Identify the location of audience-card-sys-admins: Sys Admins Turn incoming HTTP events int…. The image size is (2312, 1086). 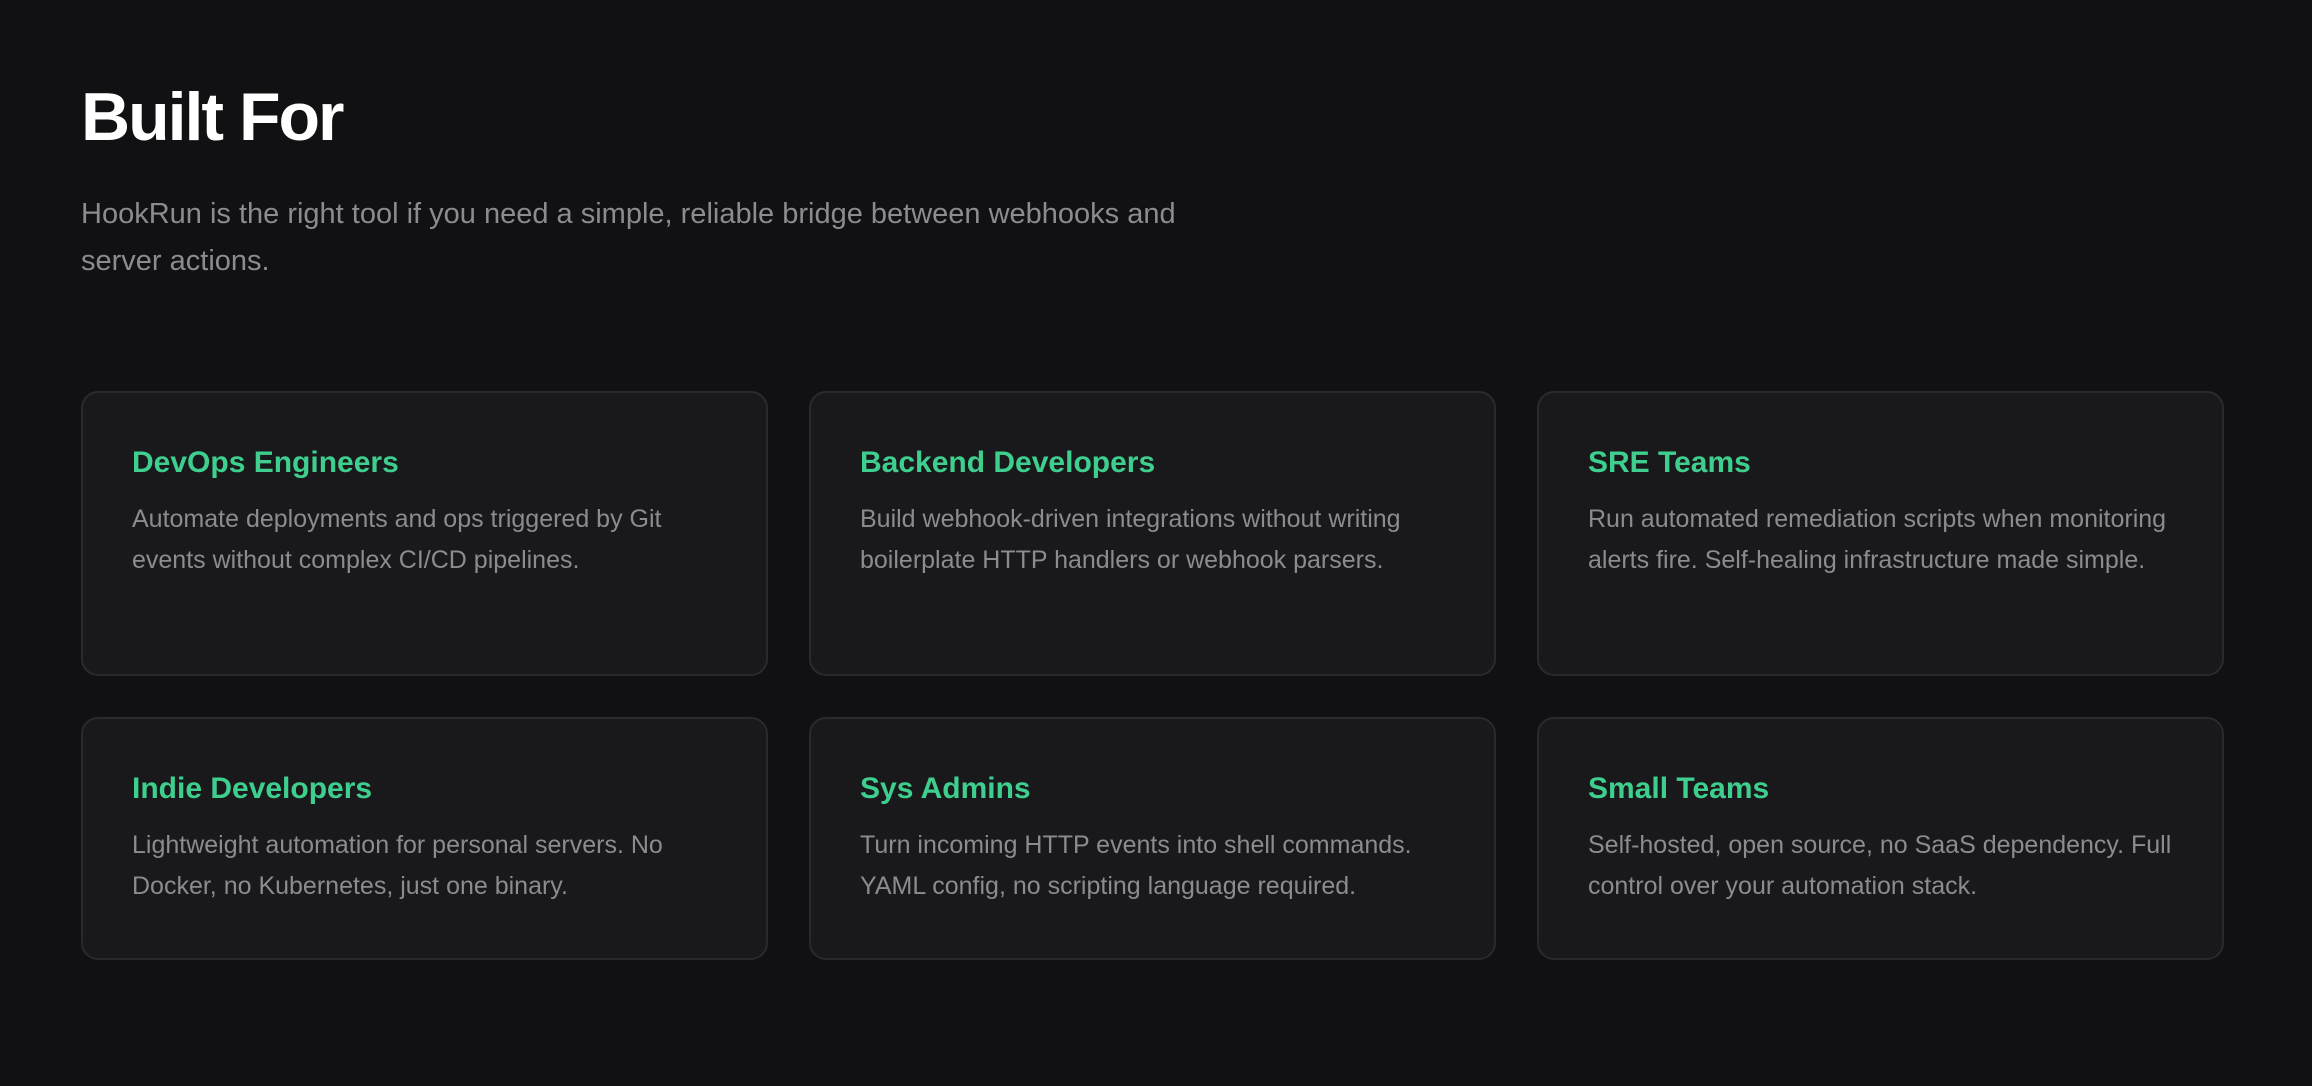
(1152, 838).